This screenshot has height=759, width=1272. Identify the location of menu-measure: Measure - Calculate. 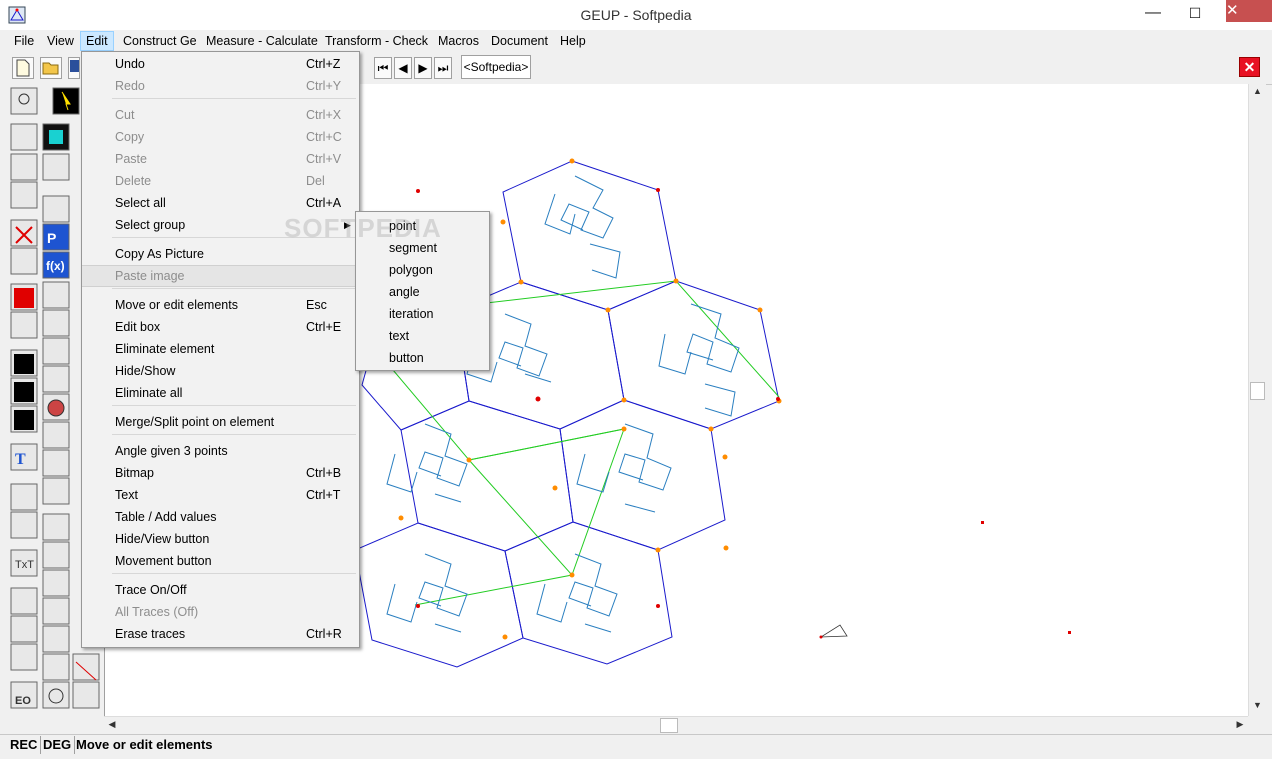
(262, 41).